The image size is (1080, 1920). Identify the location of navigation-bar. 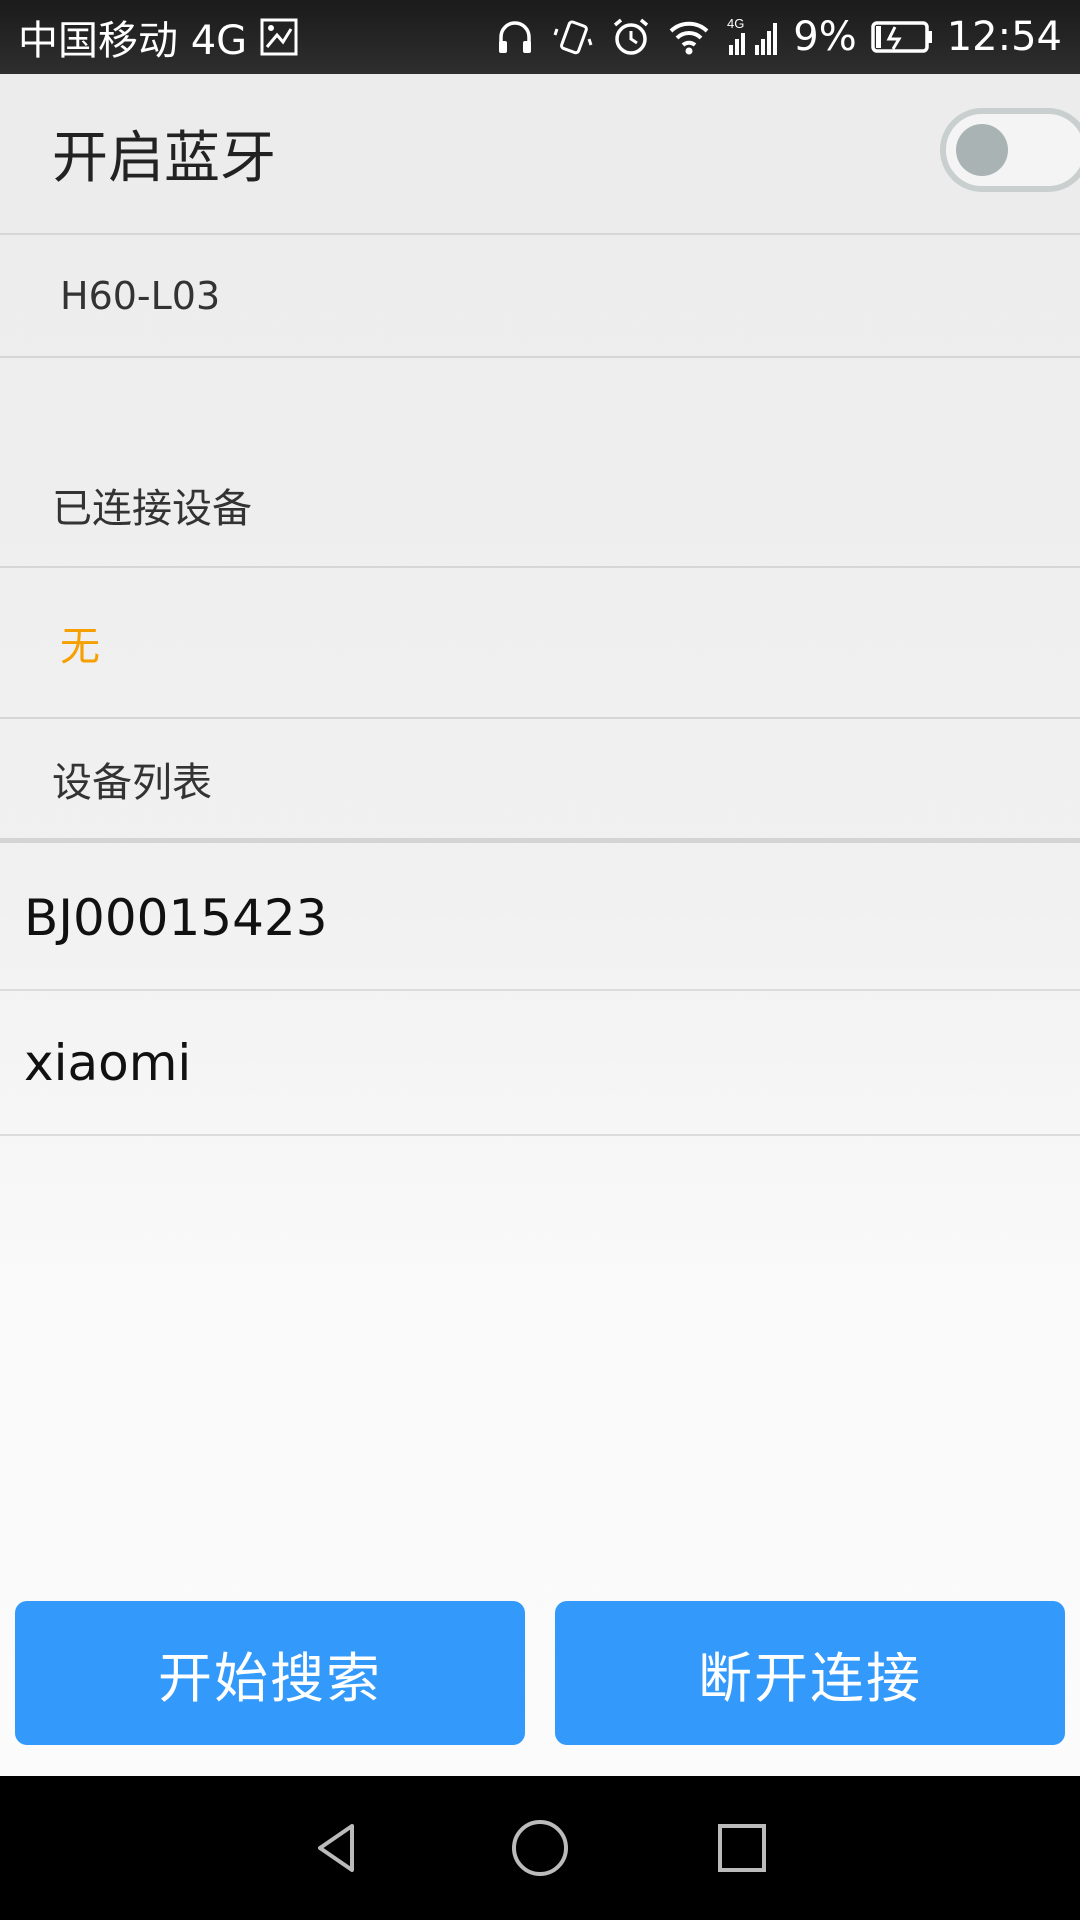
(540, 1848).